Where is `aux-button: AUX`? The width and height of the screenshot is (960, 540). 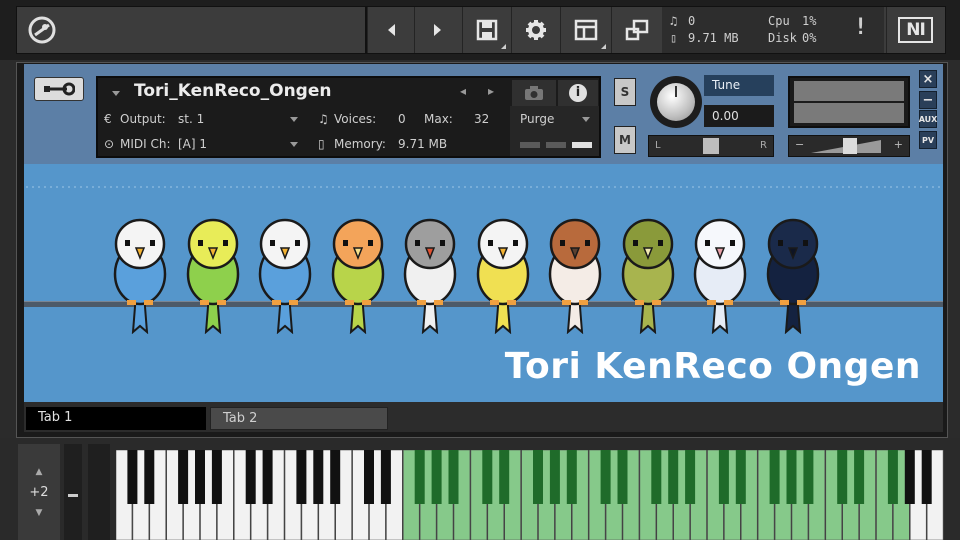
aux-button: AUX is located at coordinates (928, 119).